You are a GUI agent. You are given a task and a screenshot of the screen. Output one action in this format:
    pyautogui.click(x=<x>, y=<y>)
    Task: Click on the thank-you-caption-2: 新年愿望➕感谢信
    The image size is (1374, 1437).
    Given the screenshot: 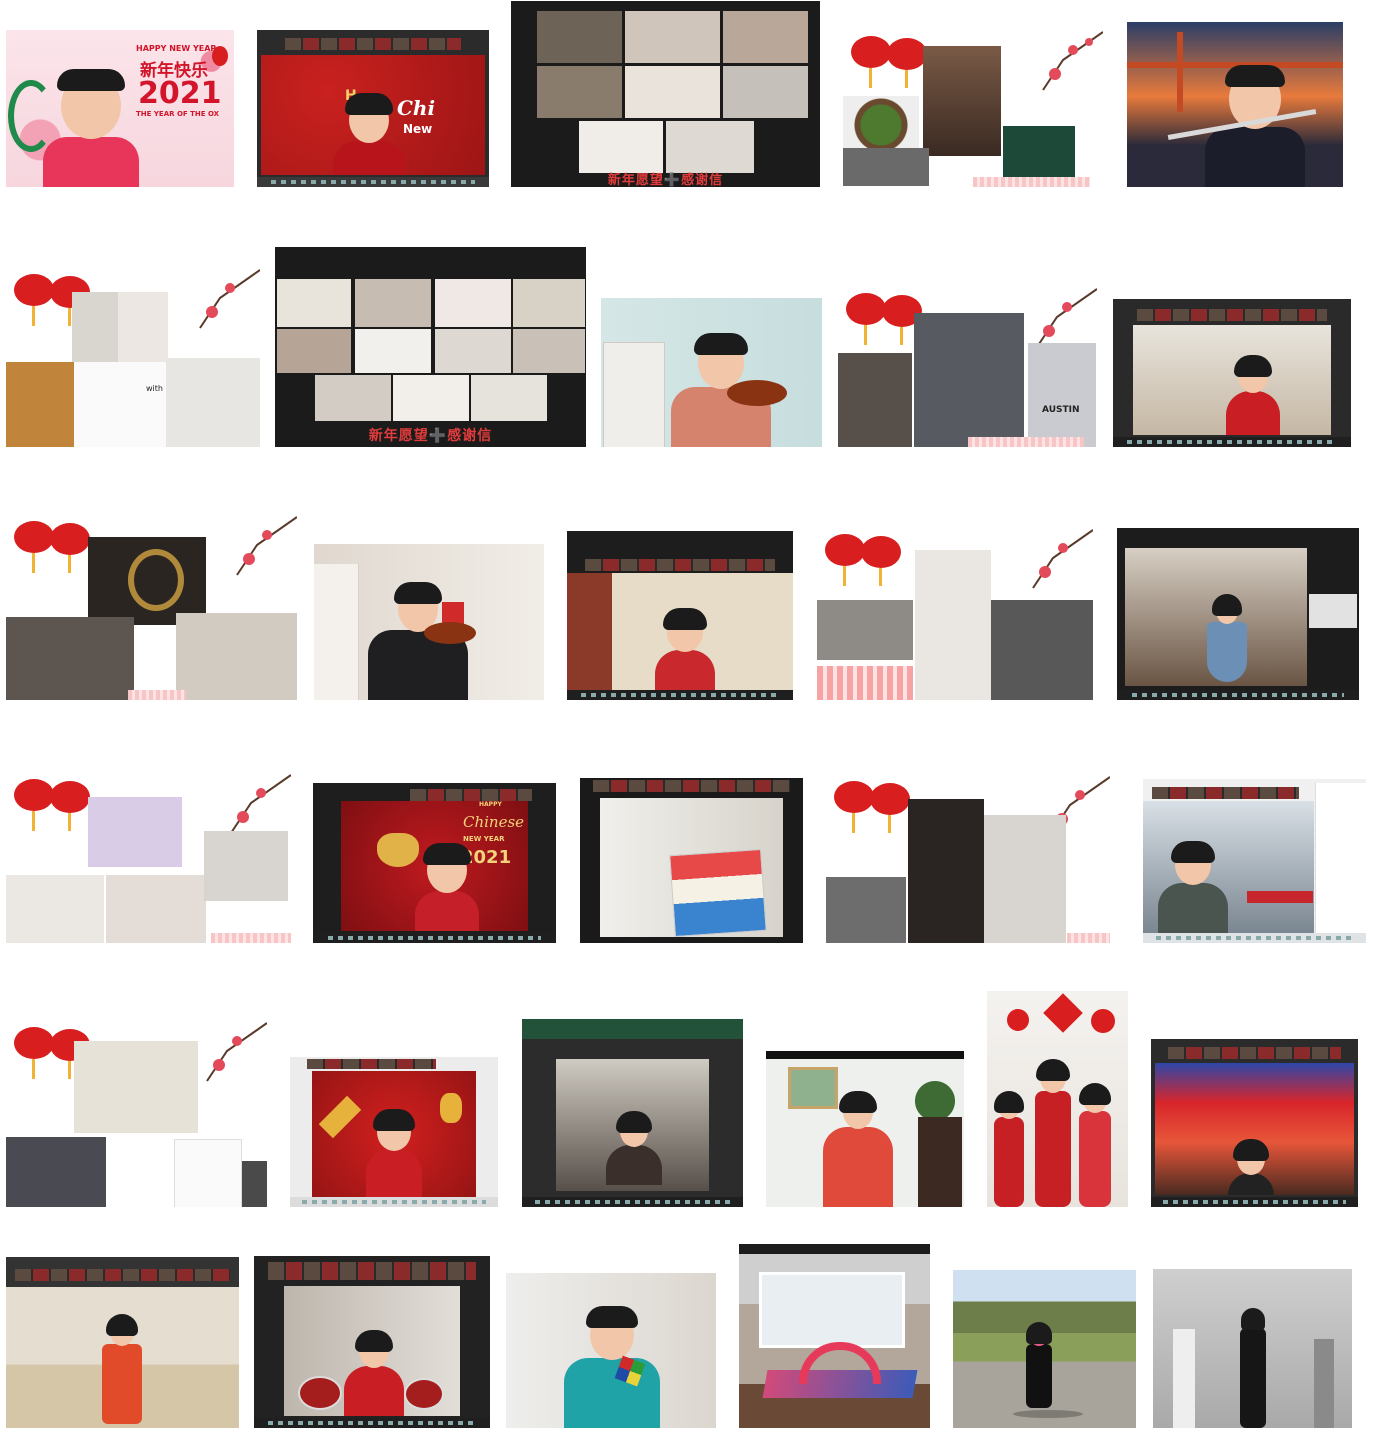 What is the action you would take?
    pyautogui.click(x=430, y=436)
    